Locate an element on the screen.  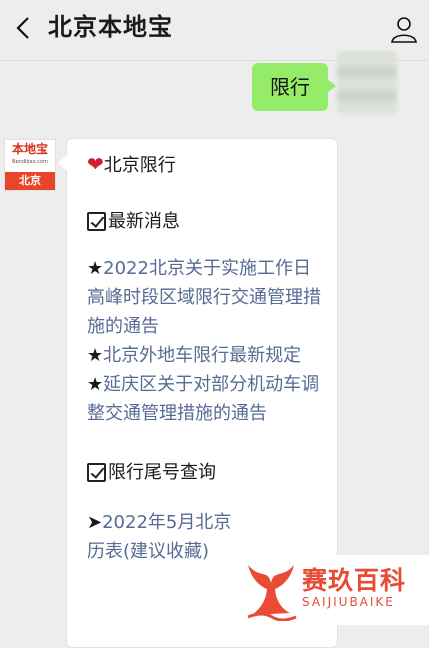
partial-news-text2: 历表(建议收藏) is located at coordinates (148, 551).